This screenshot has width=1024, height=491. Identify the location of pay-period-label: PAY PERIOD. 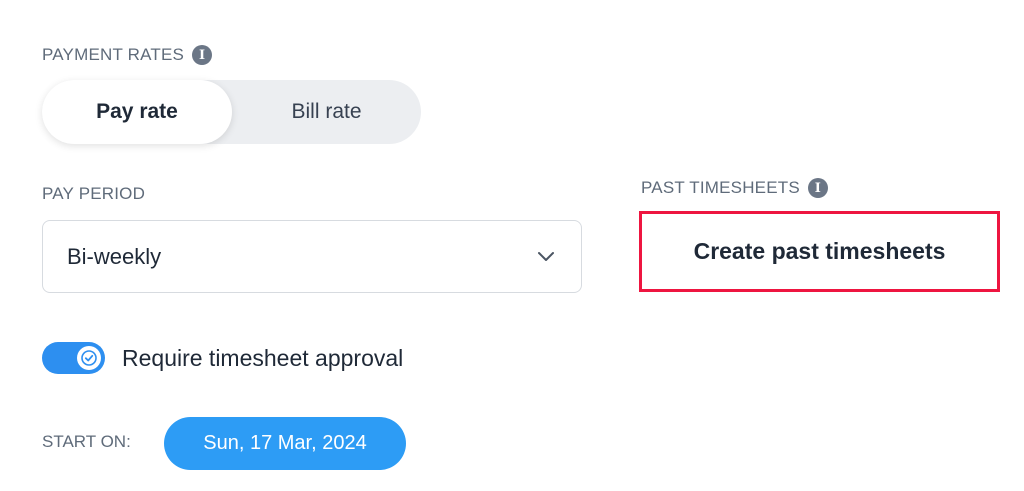
(94, 193).